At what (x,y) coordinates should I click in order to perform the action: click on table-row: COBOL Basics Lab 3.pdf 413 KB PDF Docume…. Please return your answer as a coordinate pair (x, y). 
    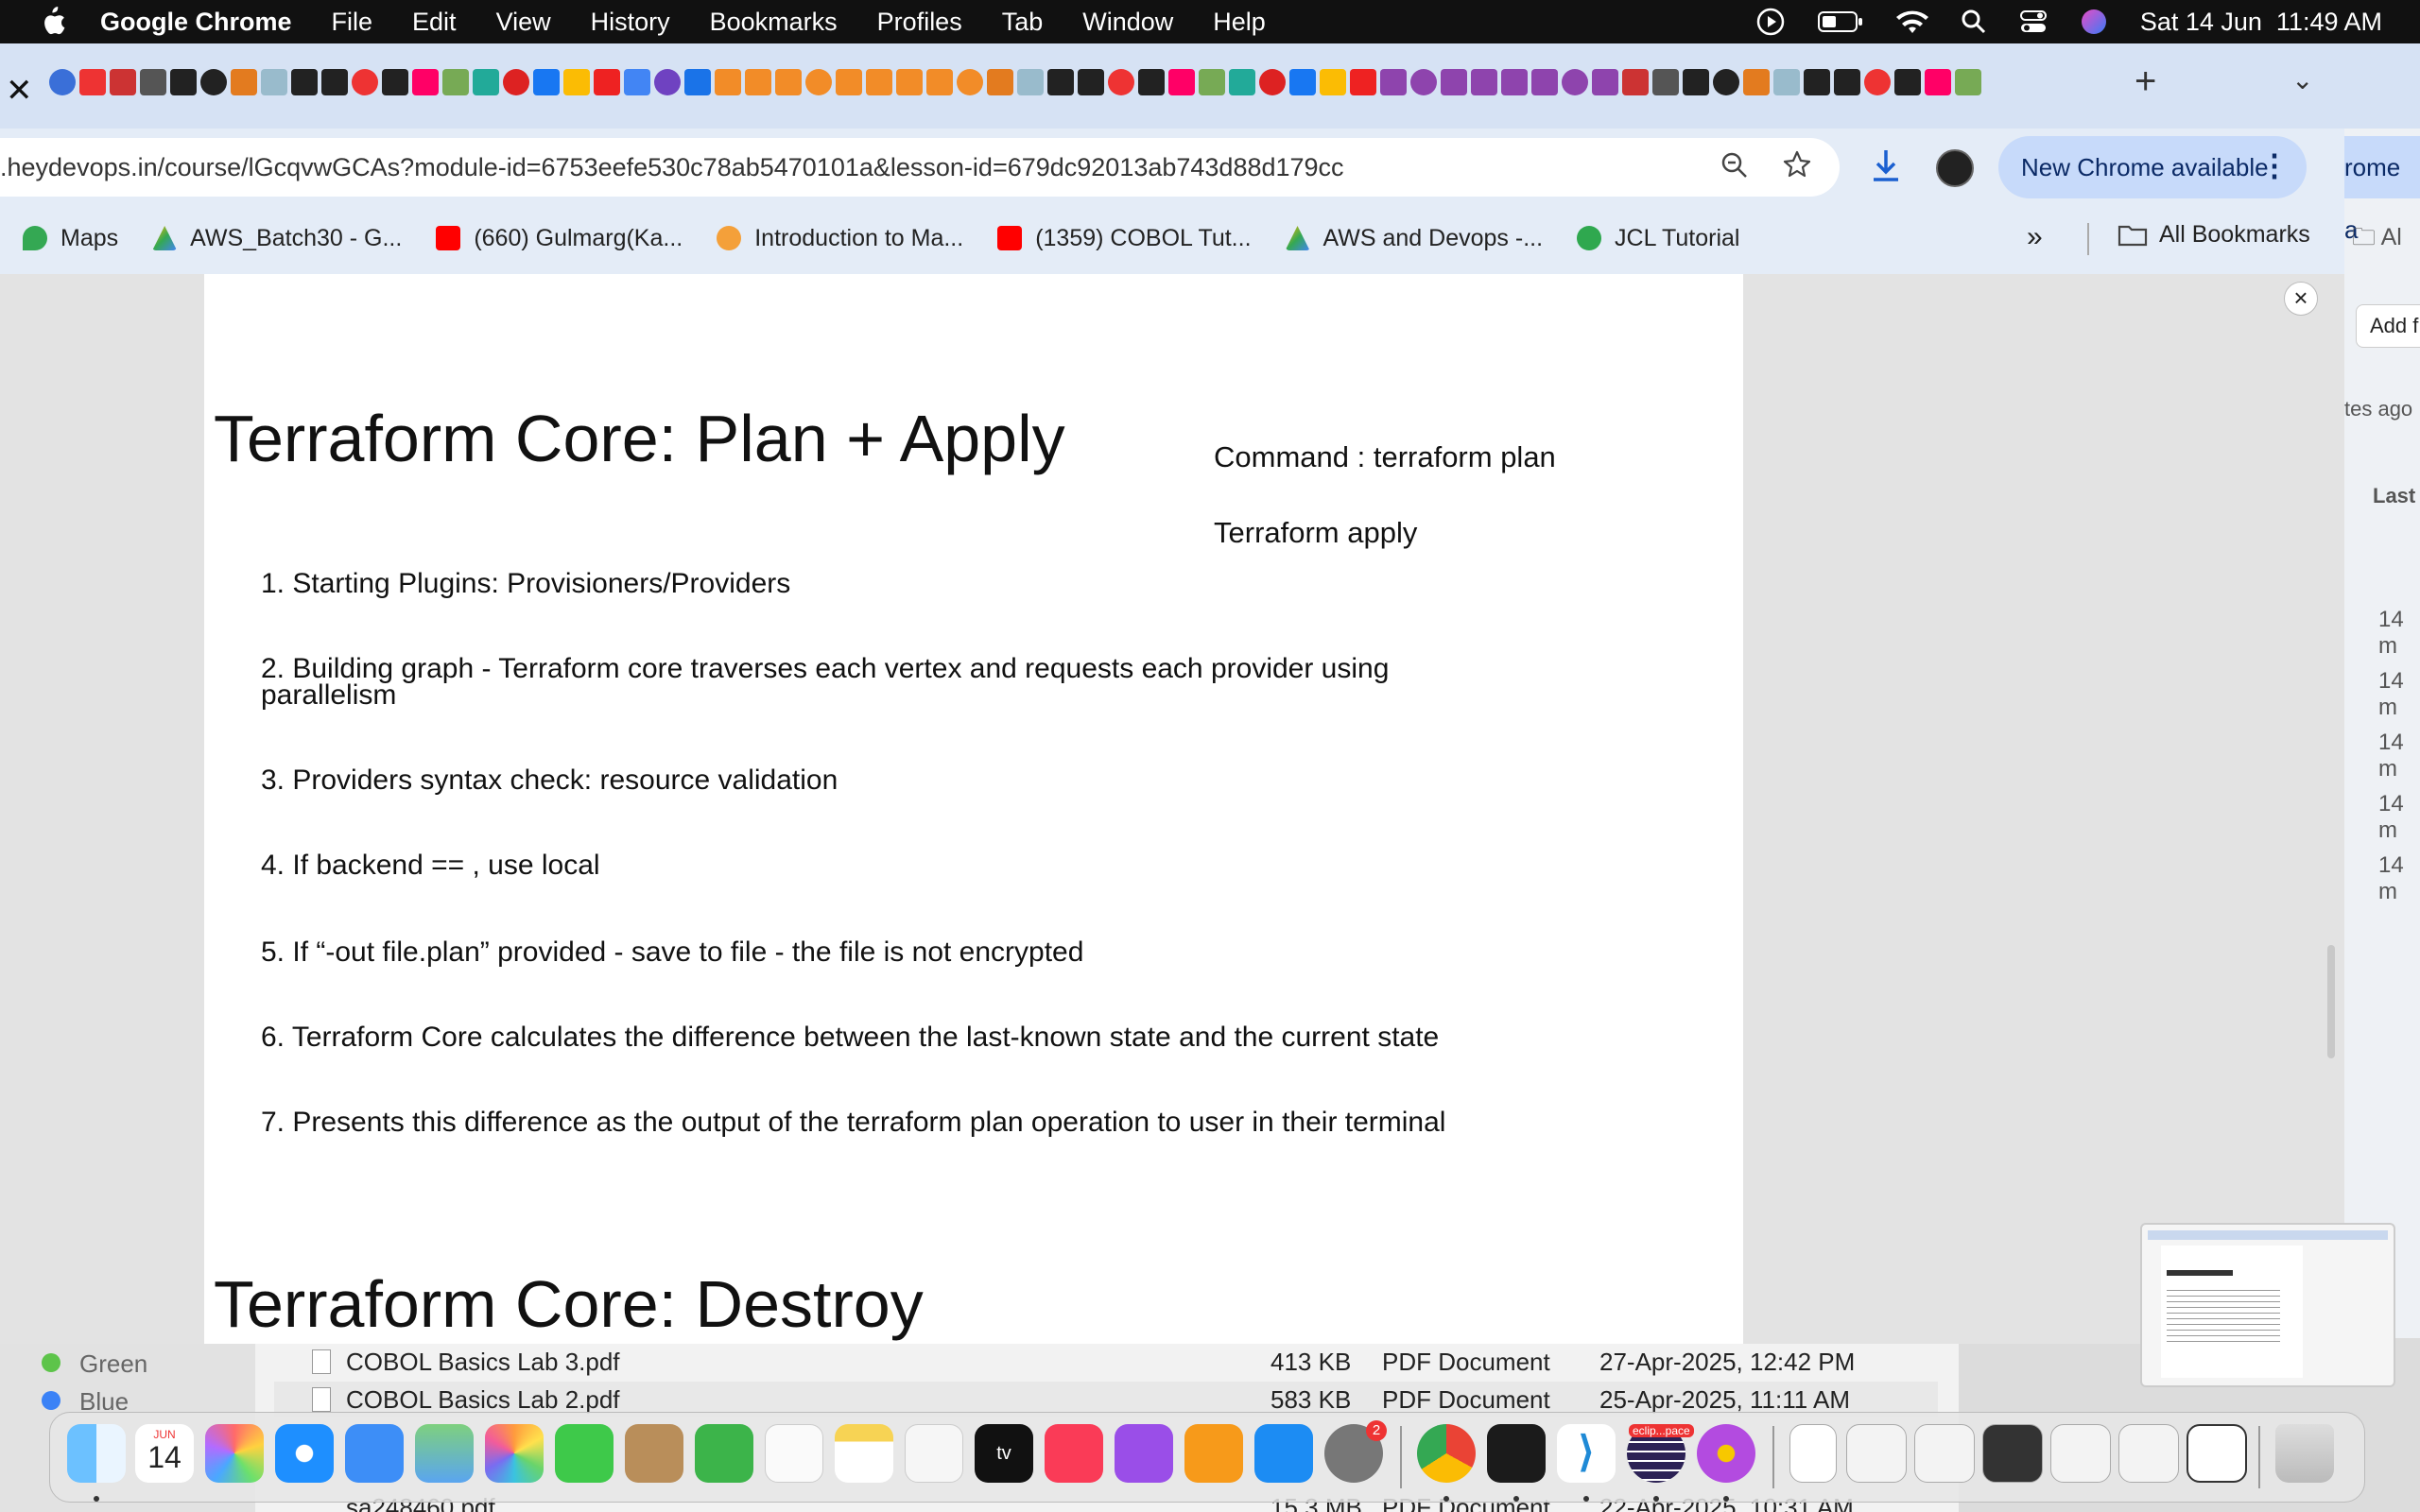
    Looking at the image, I should click on (1106, 1362).